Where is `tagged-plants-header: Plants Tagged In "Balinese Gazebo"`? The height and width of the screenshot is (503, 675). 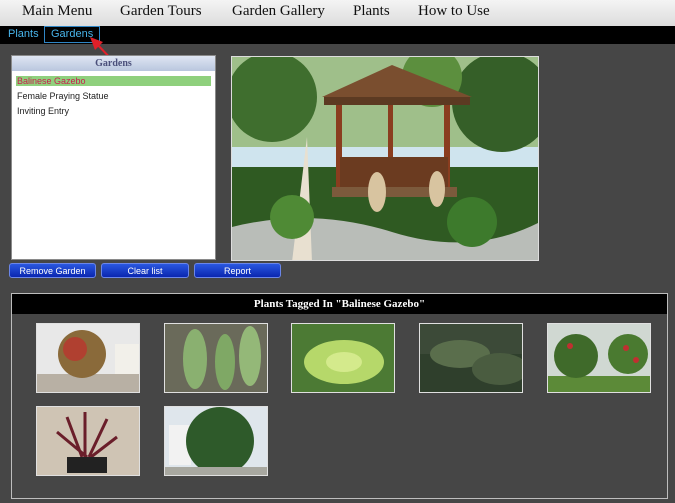 tagged-plants-header: Plants Tagged In "Balinese Gazebo" is located at coordinates (339, 304).